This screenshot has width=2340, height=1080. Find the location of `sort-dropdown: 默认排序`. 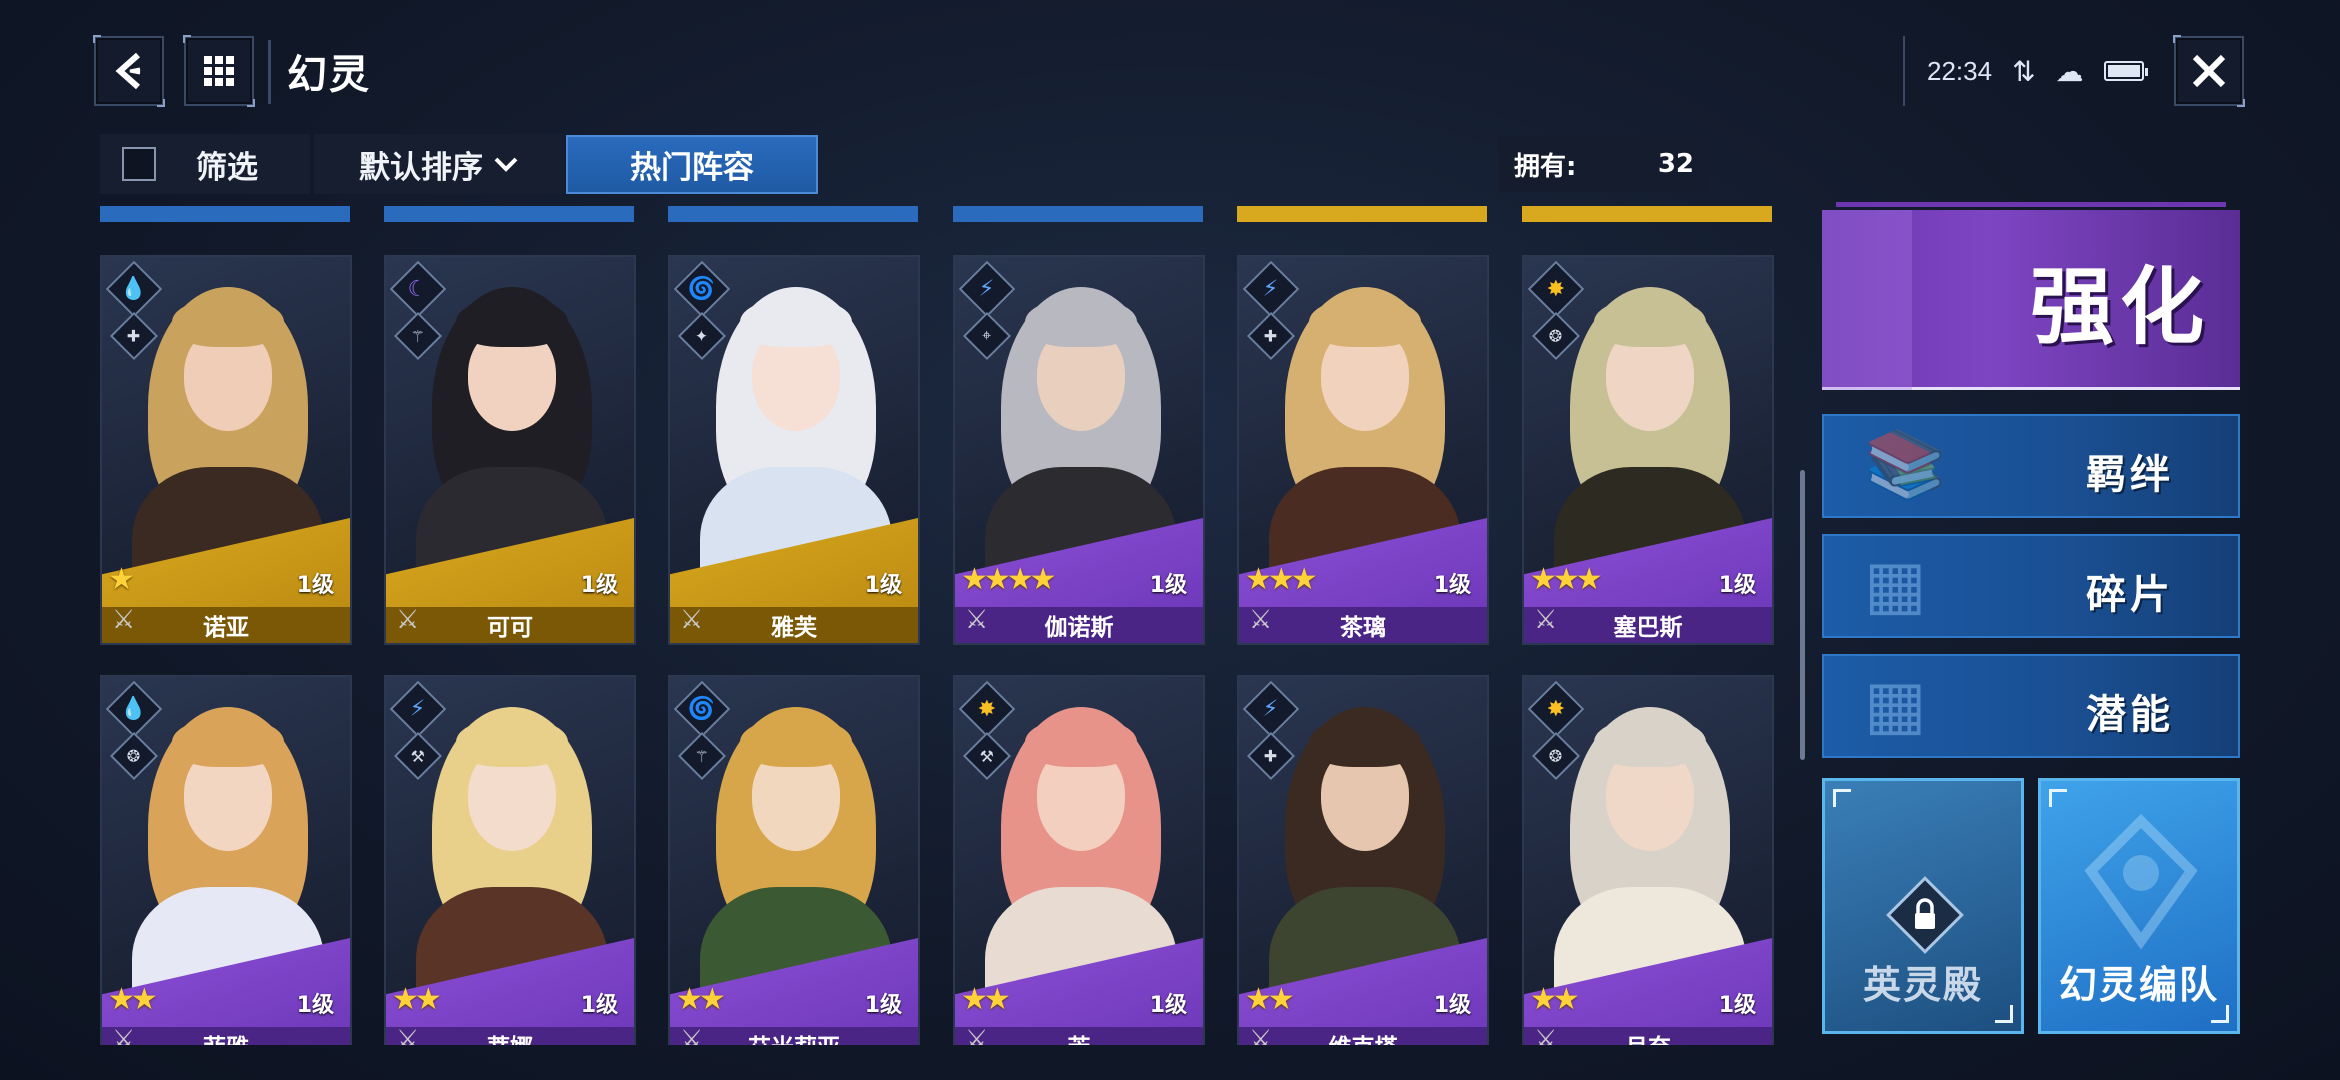

sort-dropdown: 默认排序 is located at coordinates (439, 164).